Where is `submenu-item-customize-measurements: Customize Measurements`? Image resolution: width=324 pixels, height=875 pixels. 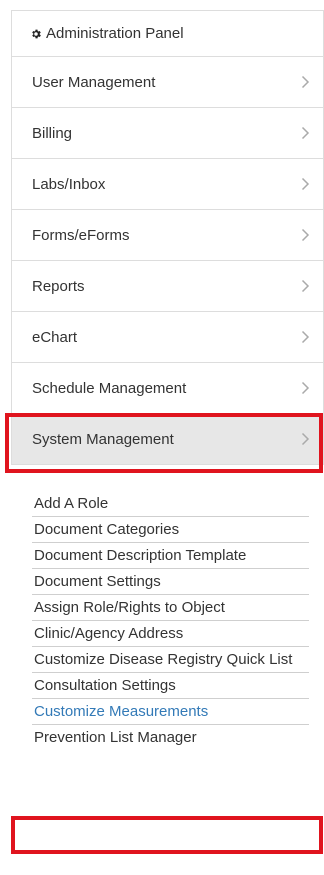 submenu-item-customize-measurements: Customize Measurements is located at coordinates (170, 712).